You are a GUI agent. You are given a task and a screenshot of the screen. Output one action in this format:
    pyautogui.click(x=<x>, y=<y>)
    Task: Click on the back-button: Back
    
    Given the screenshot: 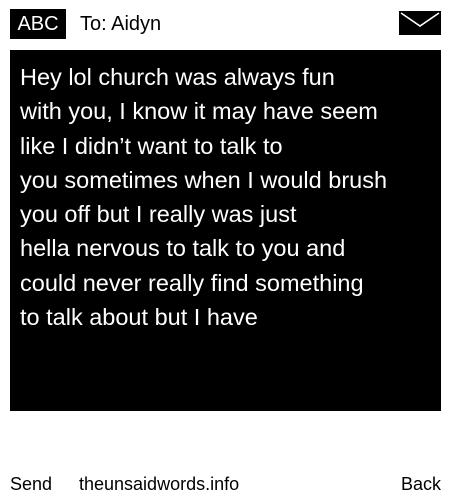 What is the action you would take?
    pyautogui.click(x=421, y=484)
    